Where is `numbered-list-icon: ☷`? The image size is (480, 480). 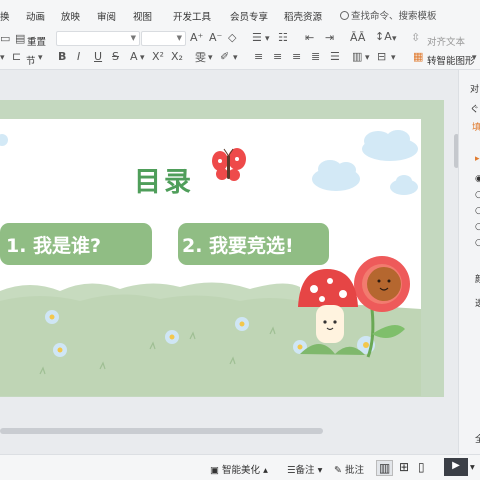
numbered-list-icon: ☷ is located at coordinates (283, 37).